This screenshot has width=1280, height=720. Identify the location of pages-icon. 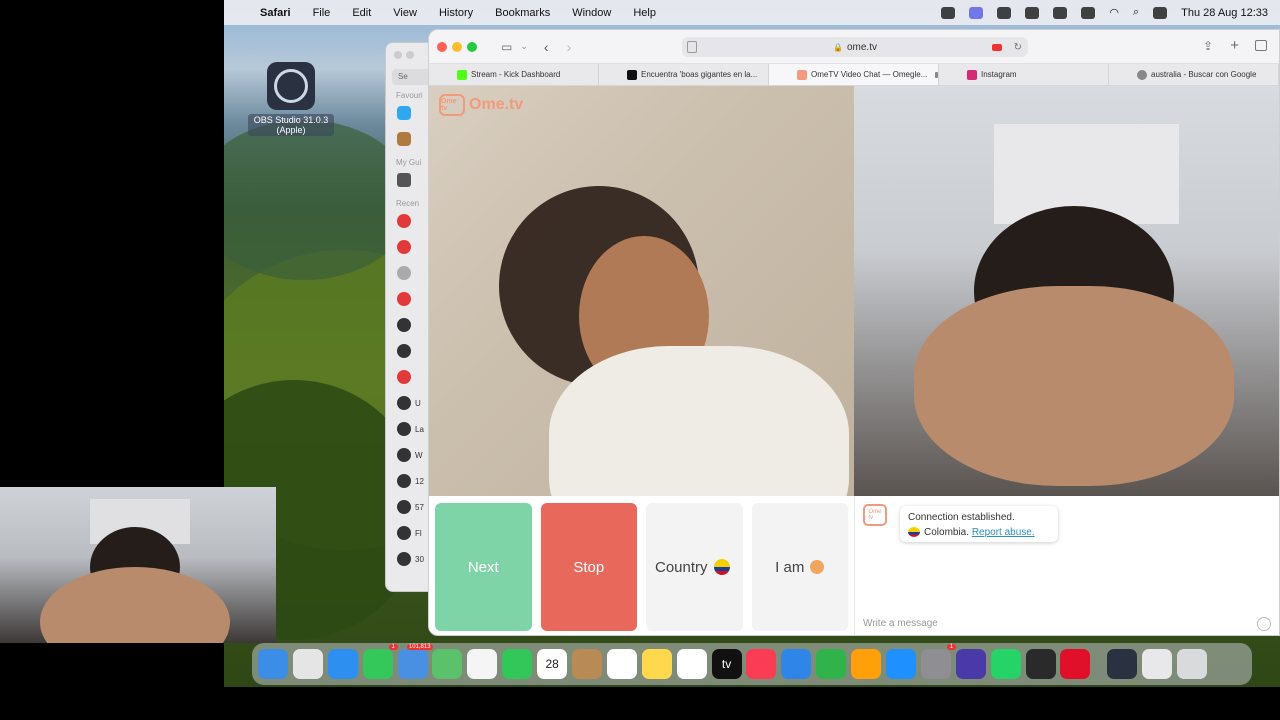
(866, 664).